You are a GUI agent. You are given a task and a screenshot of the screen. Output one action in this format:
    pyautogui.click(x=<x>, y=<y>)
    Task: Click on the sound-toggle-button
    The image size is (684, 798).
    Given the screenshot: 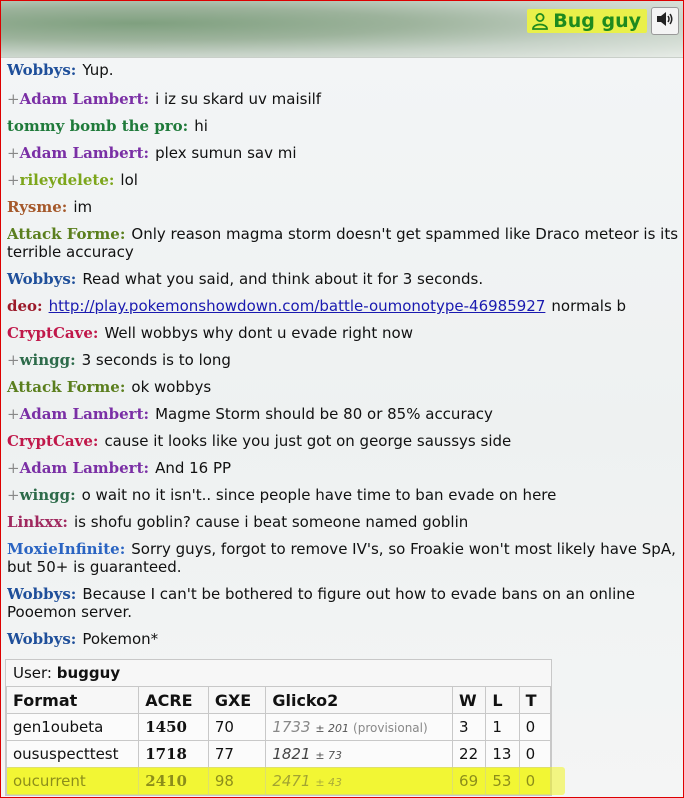 What is the action you would take?
    pyautogui.click(x=665, y=21)
    